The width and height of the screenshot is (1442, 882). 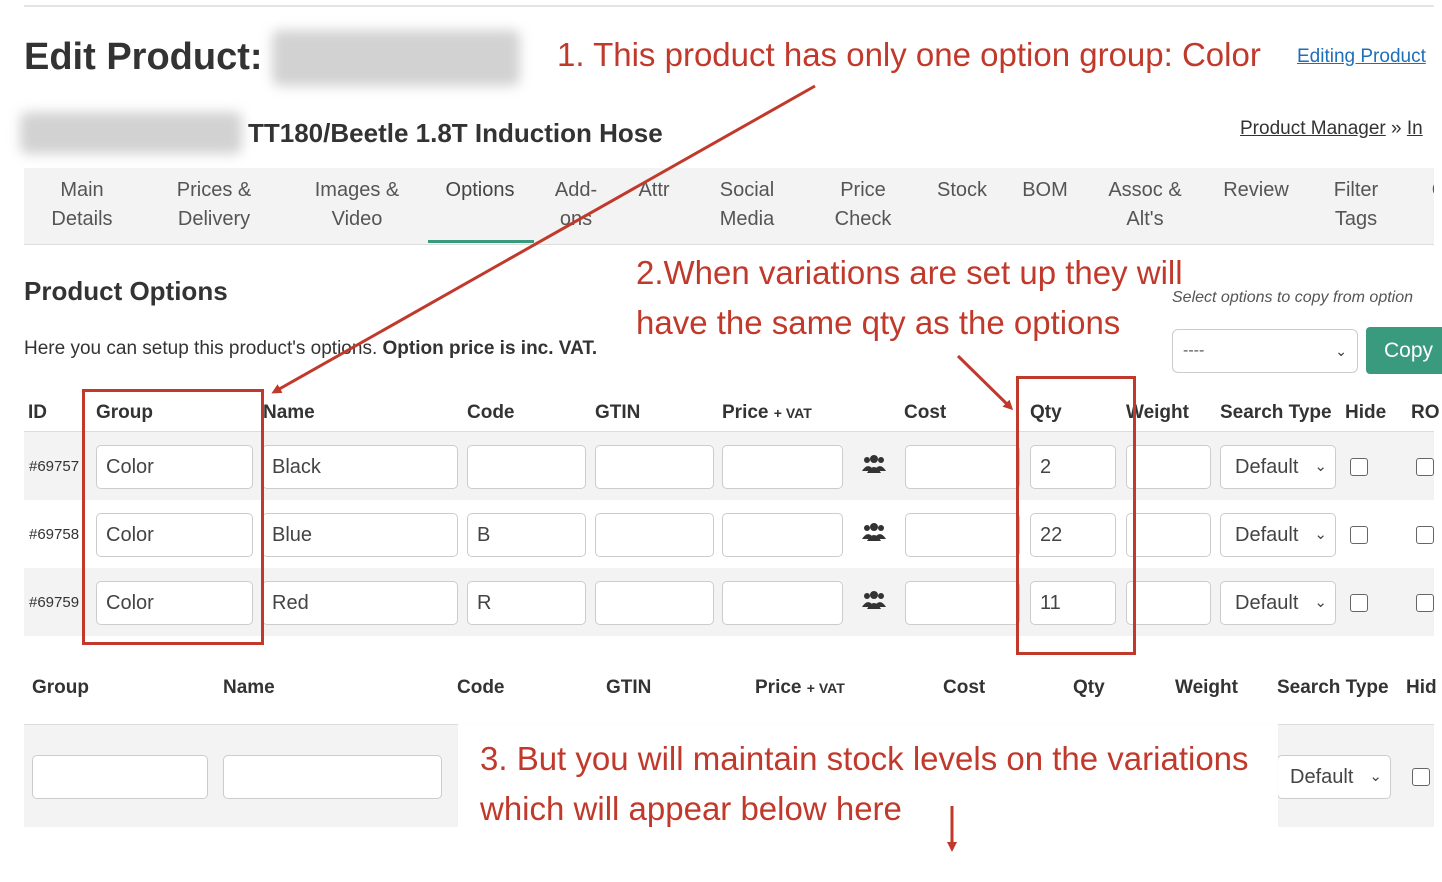 I want to click on arrow-to-qty-column, so click(x=985, y=382).